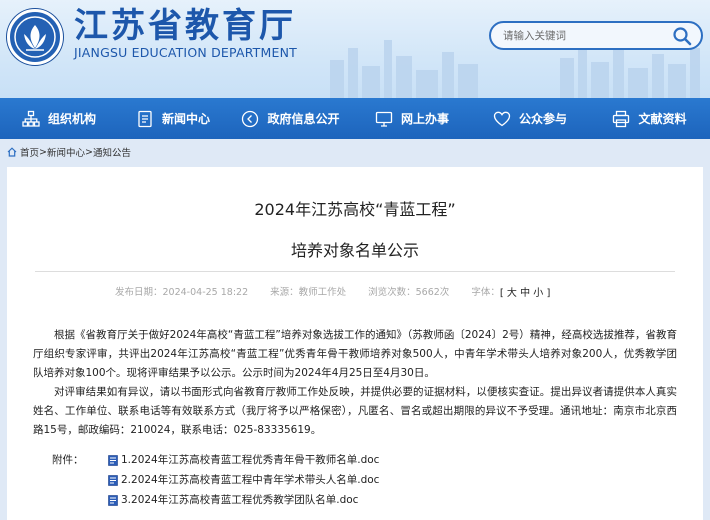  Describe the element at coordinates (501, 293) in the screenshot. I see `font-bracket-open: [` at that location.